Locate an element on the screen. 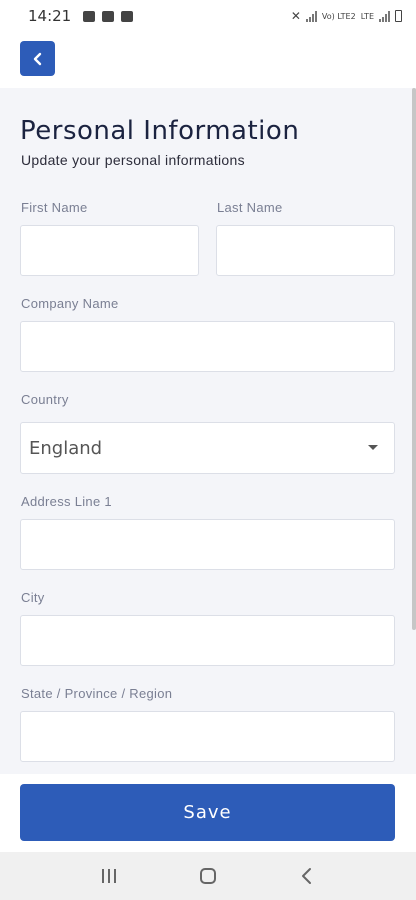 This screenshot has width=416, height=900. page-title: Personal Information is located at coordinates (160, 131).